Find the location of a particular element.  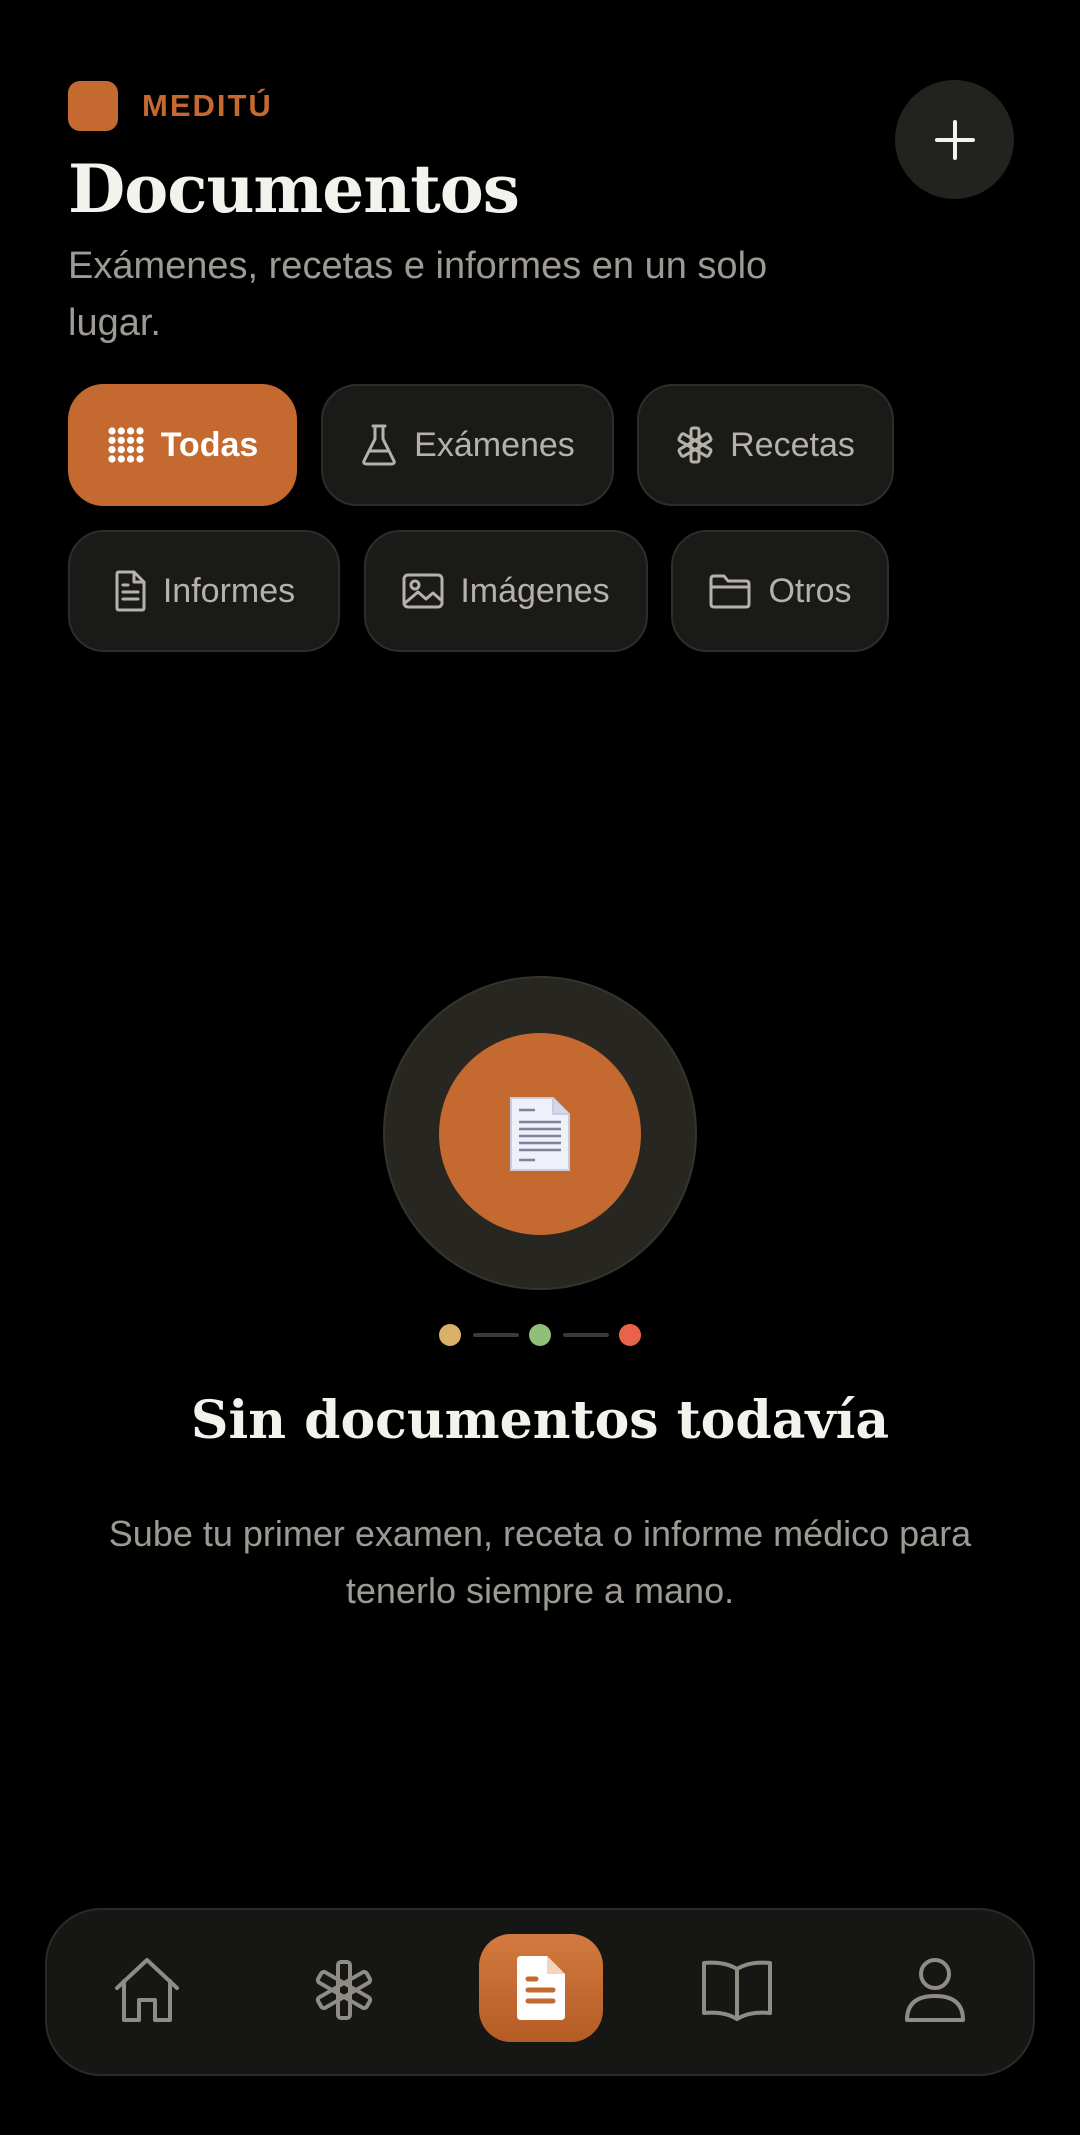

tab-recetas is located at coordinates (344, 1990).